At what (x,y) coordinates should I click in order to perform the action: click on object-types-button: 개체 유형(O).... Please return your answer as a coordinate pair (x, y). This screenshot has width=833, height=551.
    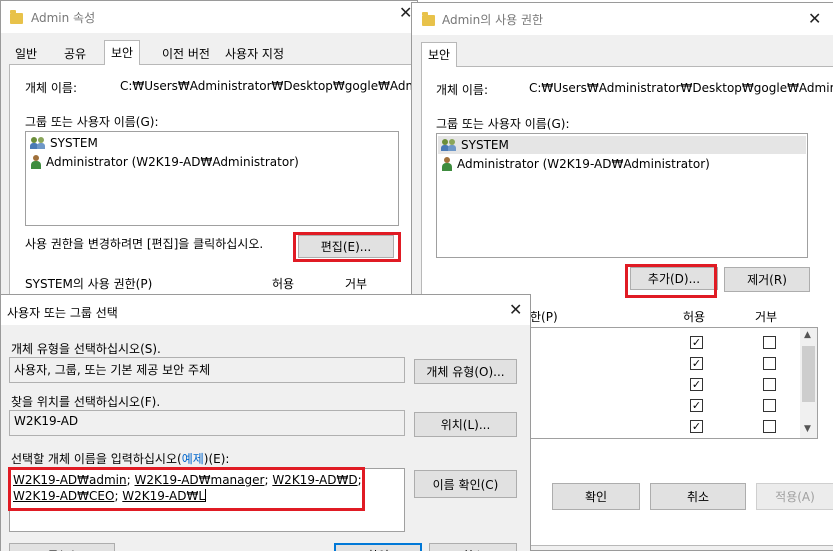
    Looking at the image, I should click on (465, 371).